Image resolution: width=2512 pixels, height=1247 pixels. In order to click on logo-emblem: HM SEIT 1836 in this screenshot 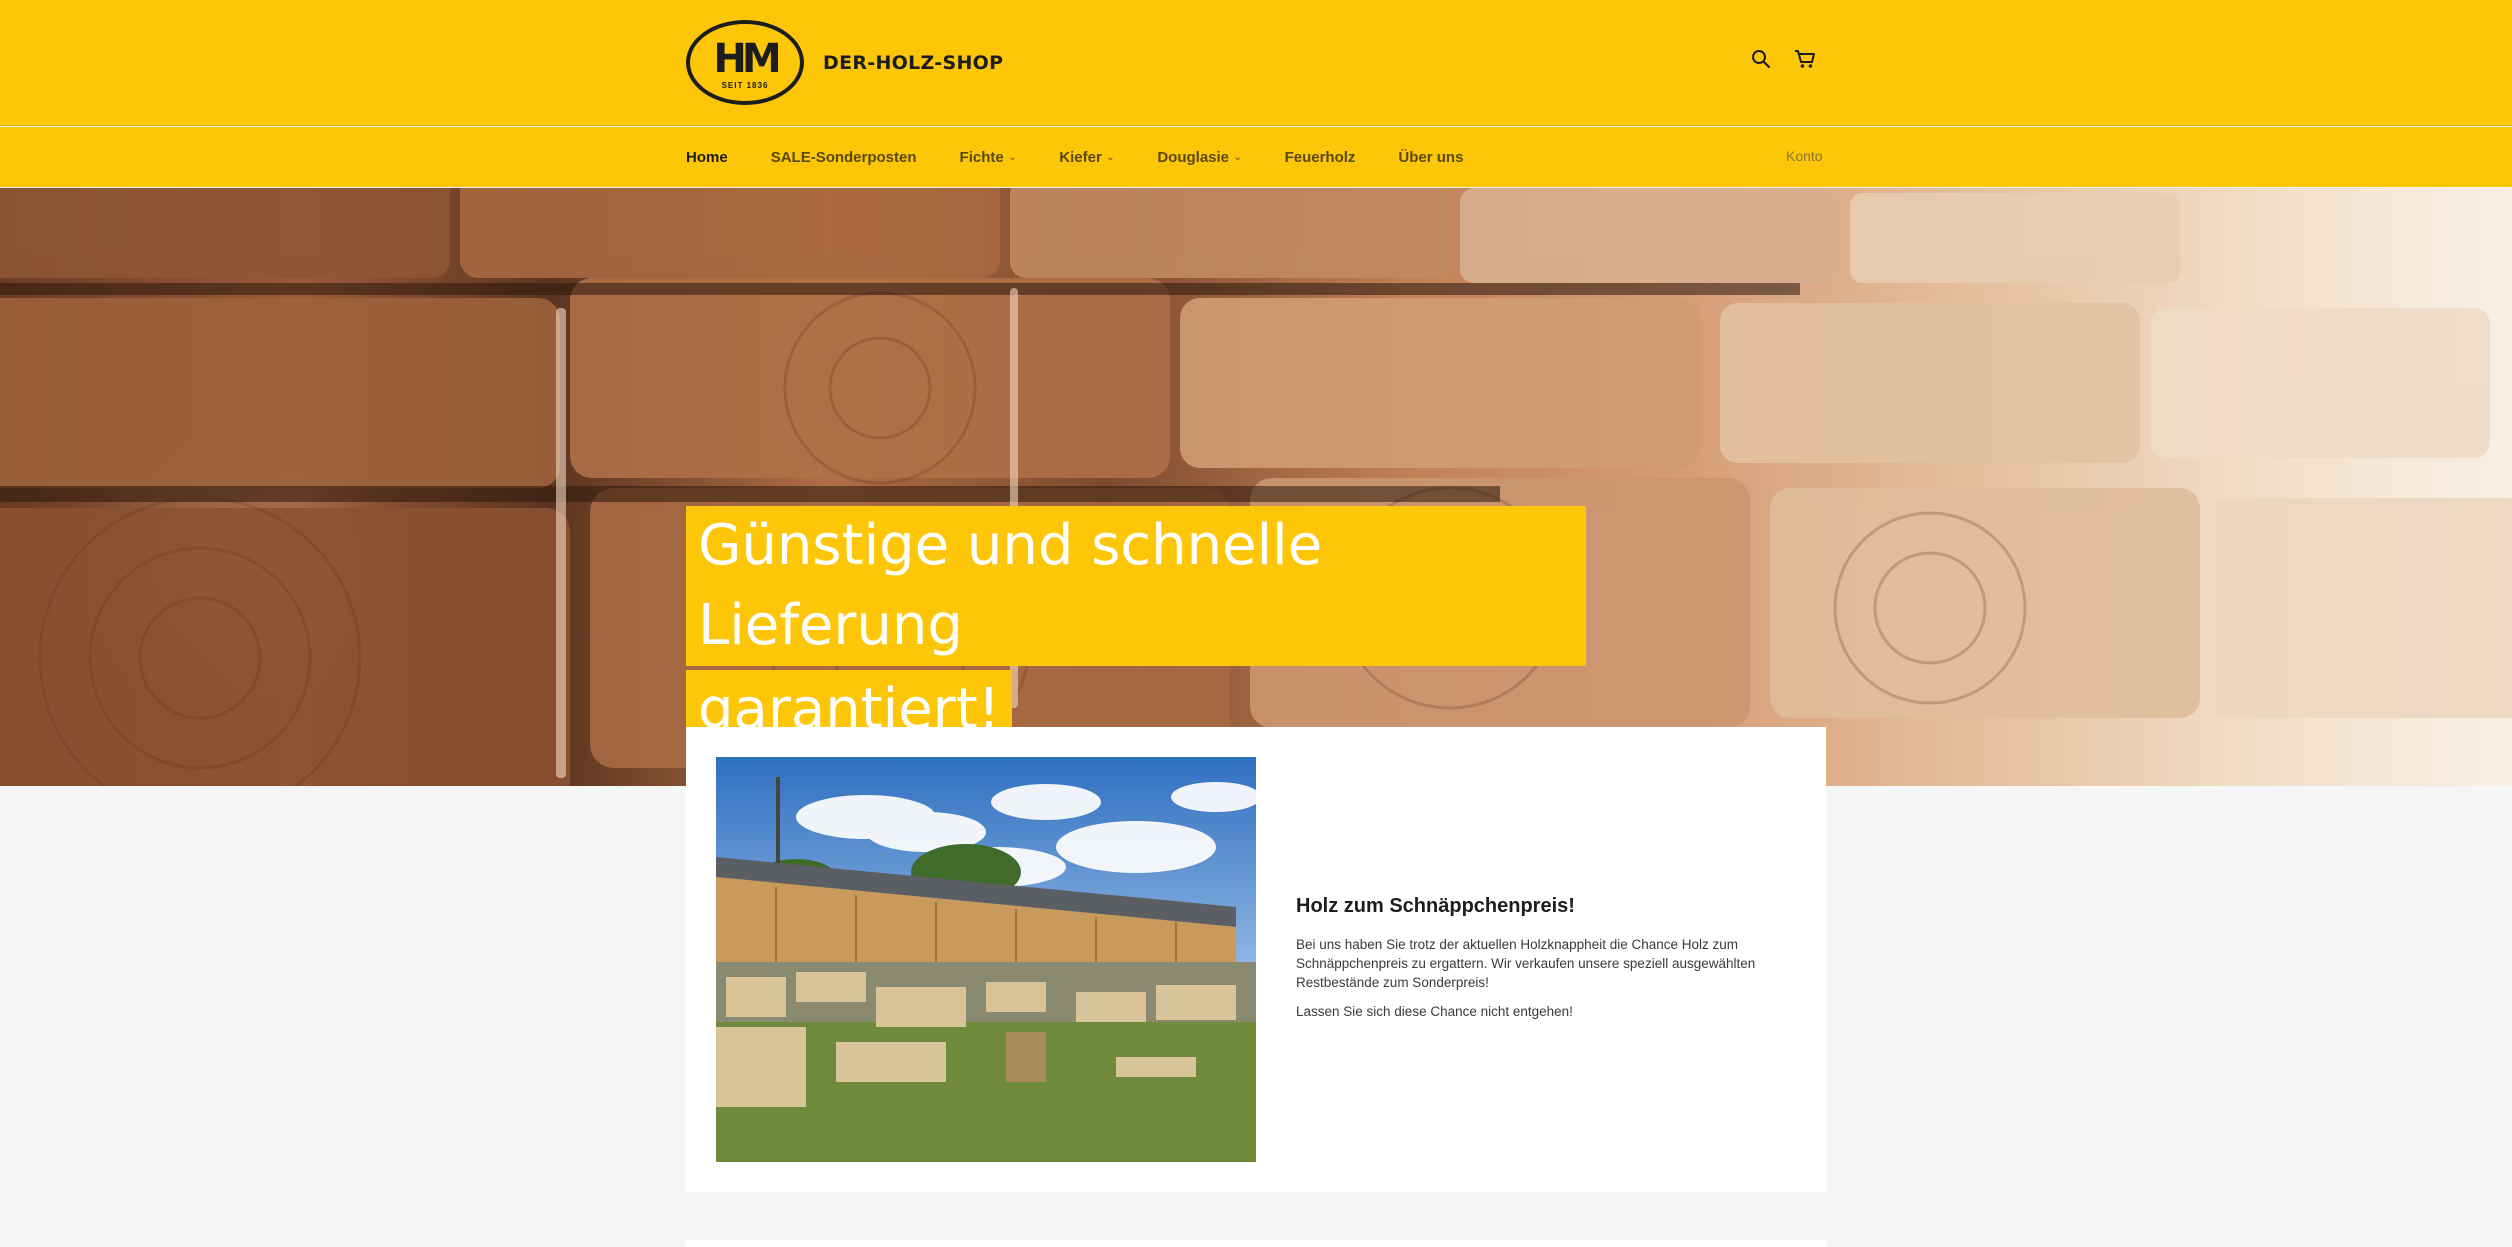, I will do `click(745, 62)`.